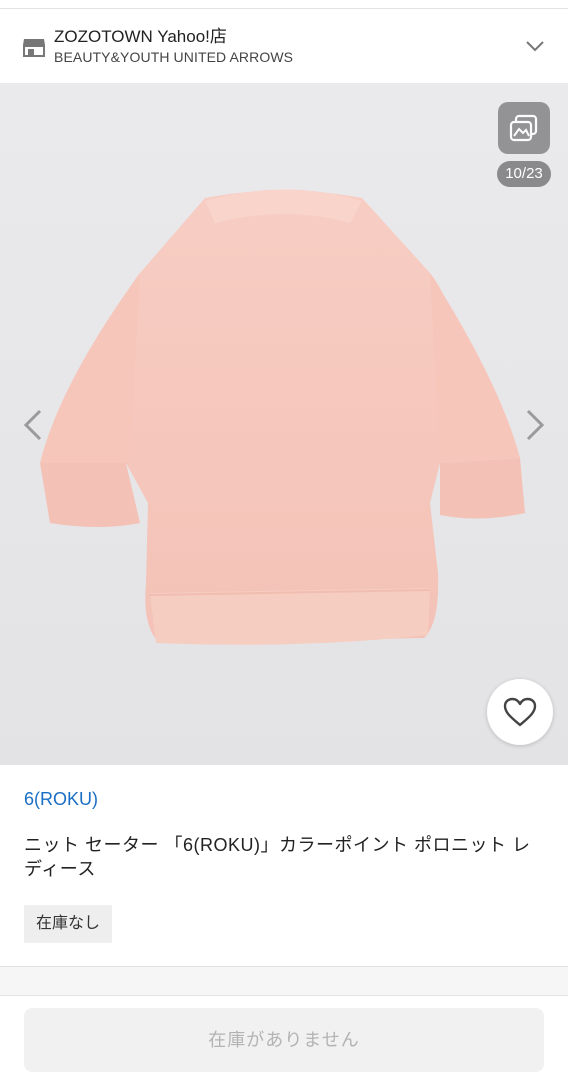 This screenshot has height=1080, width=568. Describe the element at coordinates (535, 425) in the screenshot. I see `chevron-right-icon` at that location.